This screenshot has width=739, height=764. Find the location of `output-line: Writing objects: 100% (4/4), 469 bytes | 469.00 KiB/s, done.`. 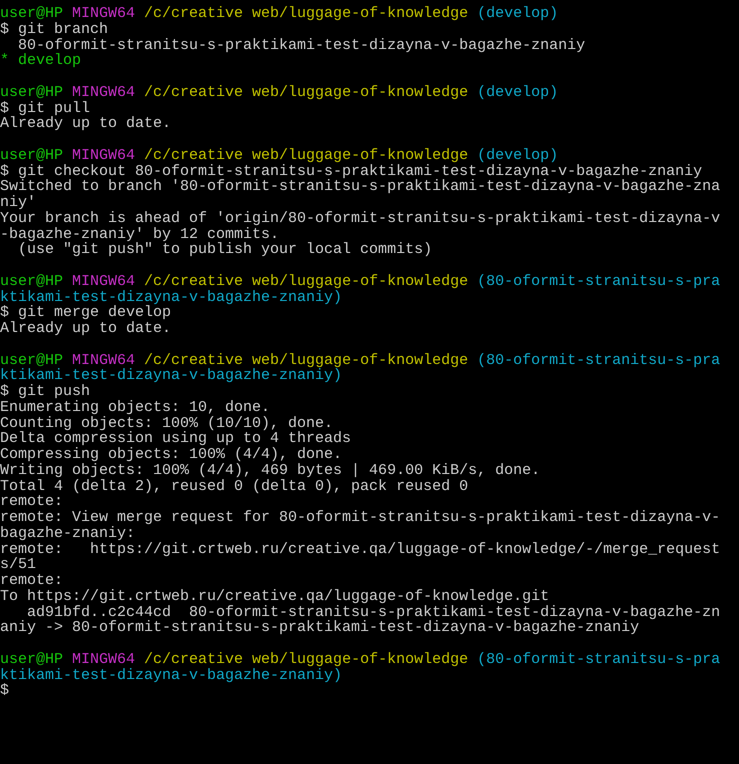

output-line: Writing objects: 100% (4/4), 469 bytes | 469.00 KiB/s, done. is located at coordinates (270, 470).